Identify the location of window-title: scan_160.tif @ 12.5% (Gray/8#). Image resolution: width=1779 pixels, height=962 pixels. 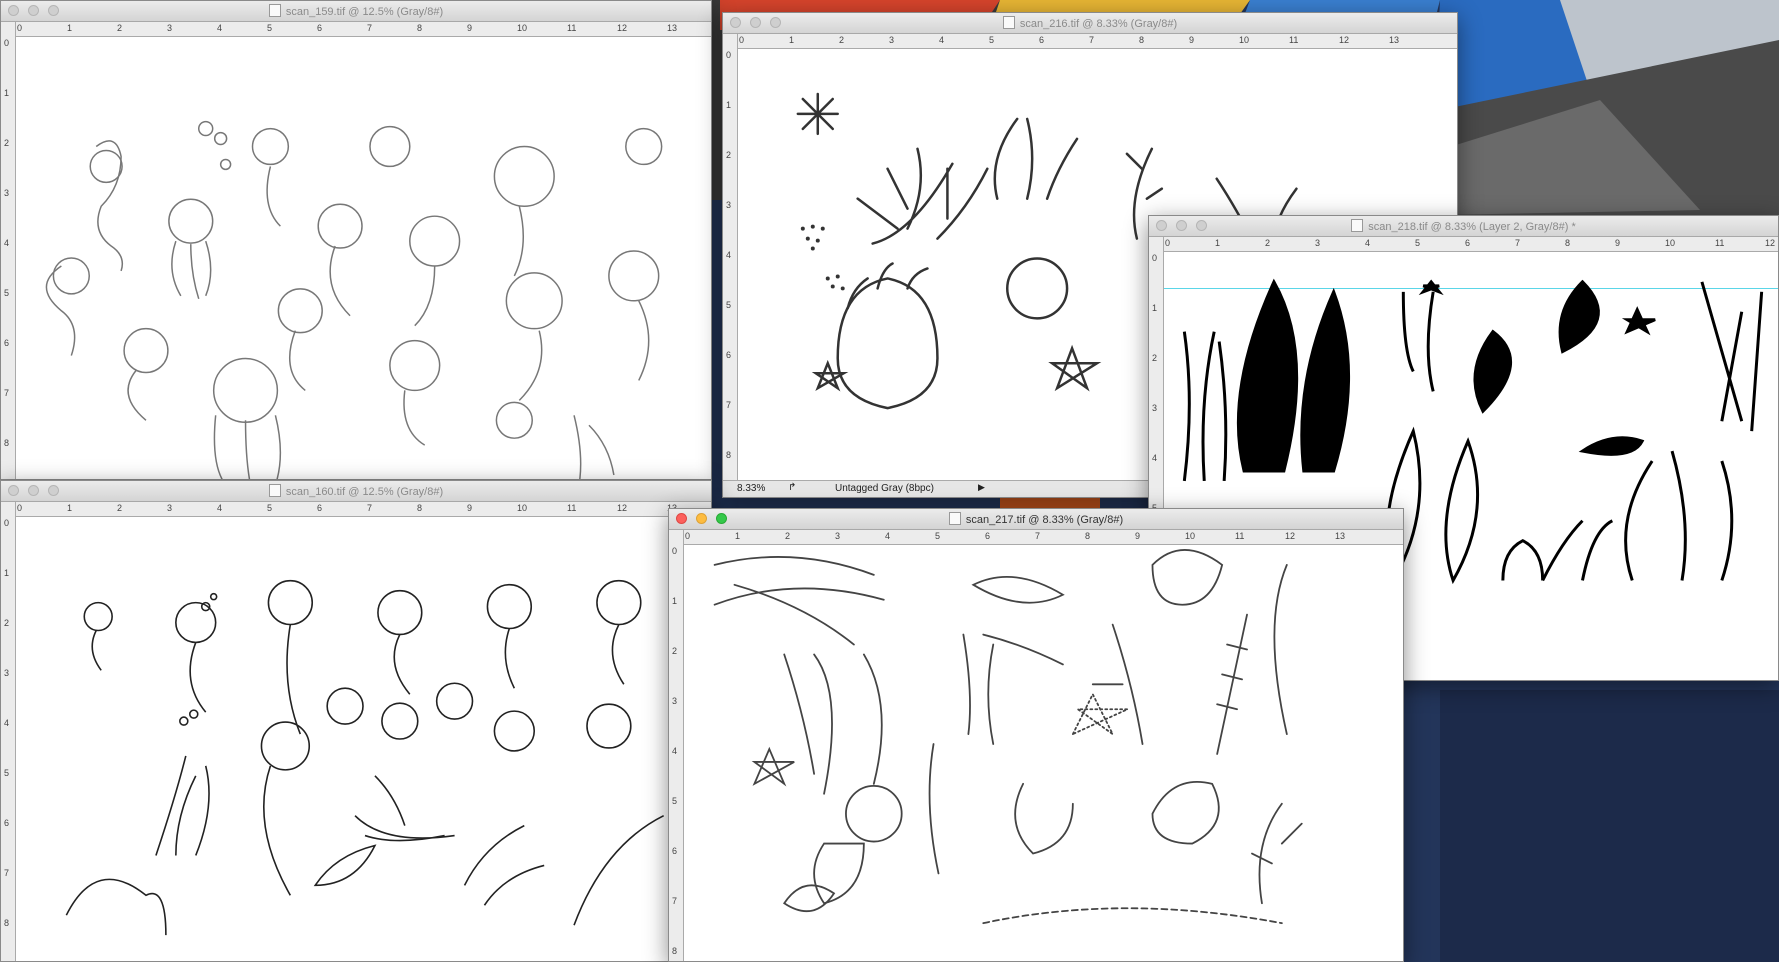
(356, 491).